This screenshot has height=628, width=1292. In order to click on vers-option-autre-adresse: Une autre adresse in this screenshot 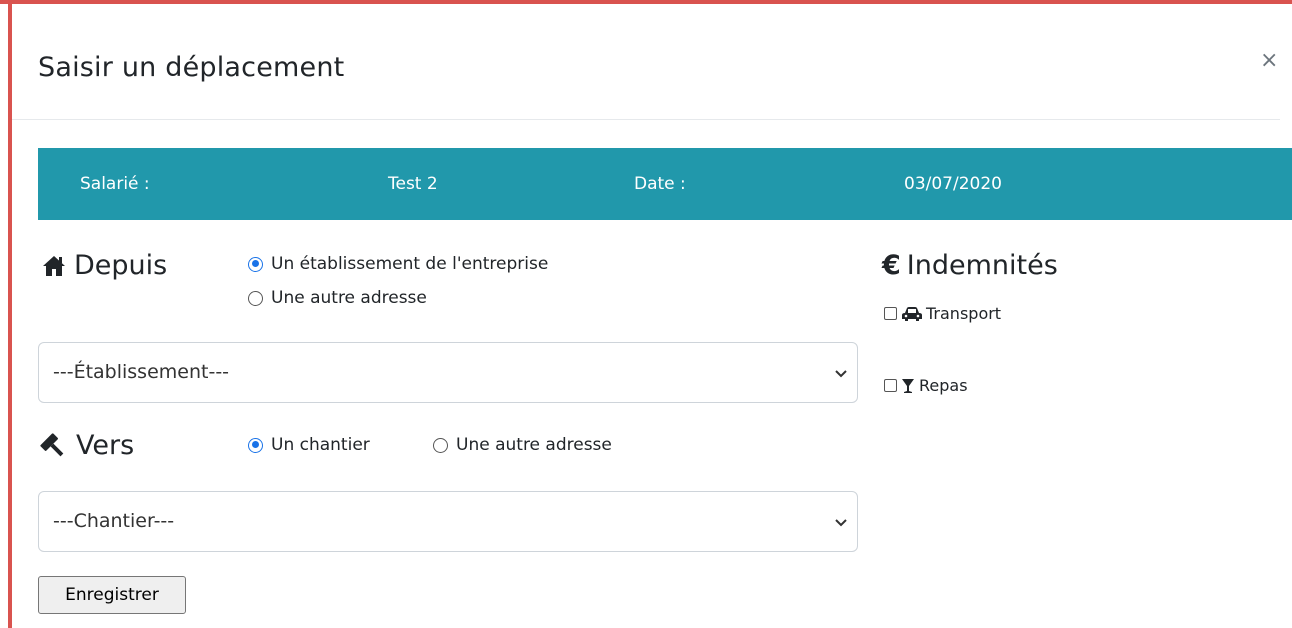, I will do `click(522, 445)`.